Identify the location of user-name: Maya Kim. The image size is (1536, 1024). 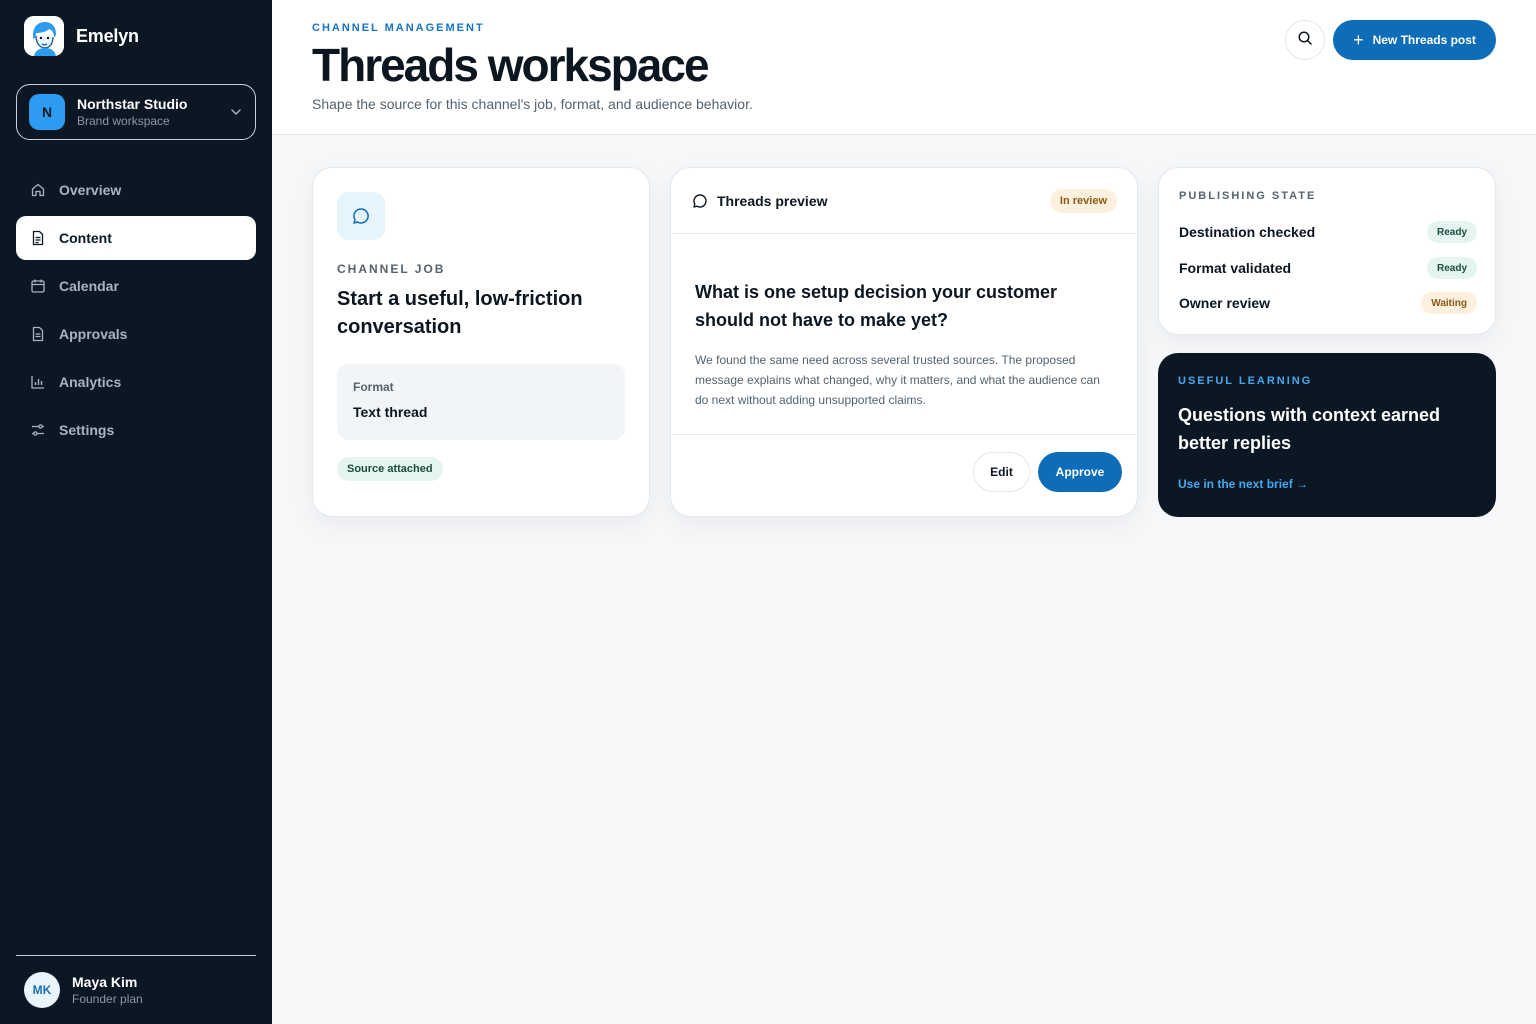
(105, 982).